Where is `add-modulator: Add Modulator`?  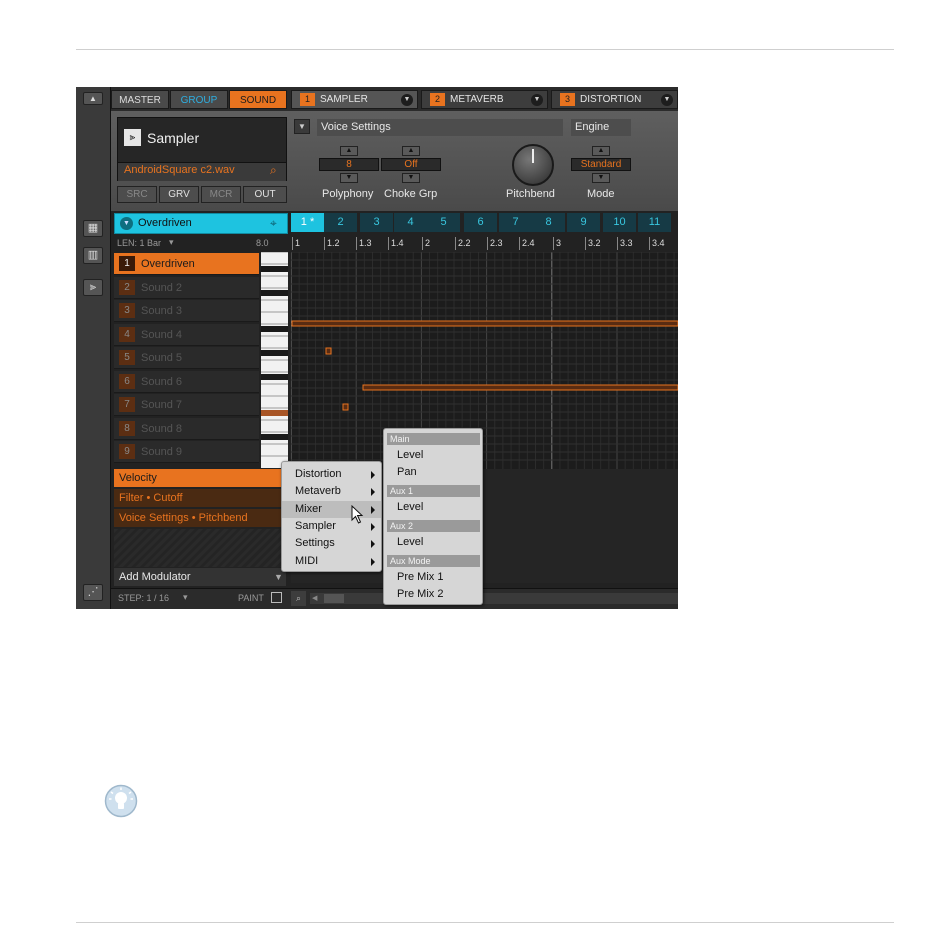 add-modulator: Add Modulator is located at coordinates (200, 577).